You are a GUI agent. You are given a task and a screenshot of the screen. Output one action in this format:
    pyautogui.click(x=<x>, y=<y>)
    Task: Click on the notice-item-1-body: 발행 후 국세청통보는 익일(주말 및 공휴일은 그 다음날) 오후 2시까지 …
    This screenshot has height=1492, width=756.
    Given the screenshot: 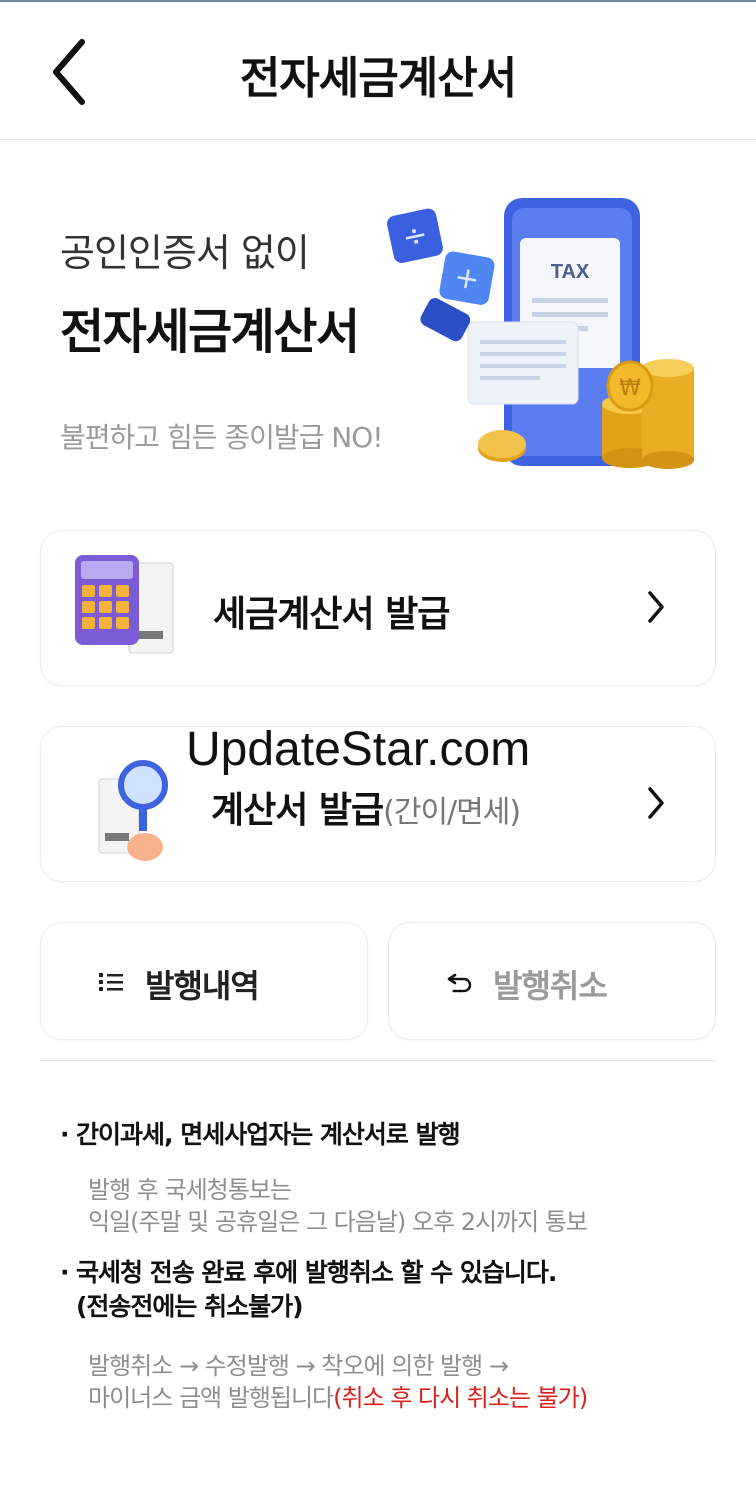 What is the action you would take?
    pyautogui.click(x=390, y=1206)
    